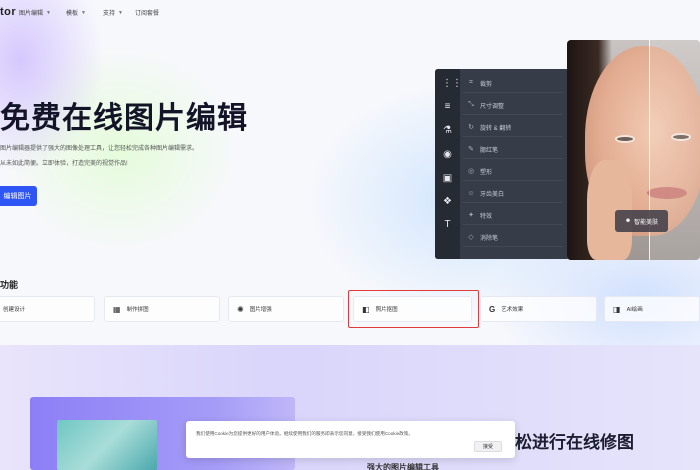 This screenshot has width=700, height=470. Describe the element at coordinates (471, 149) in the screenshot. I see `brush-icon: ✎` at that location.